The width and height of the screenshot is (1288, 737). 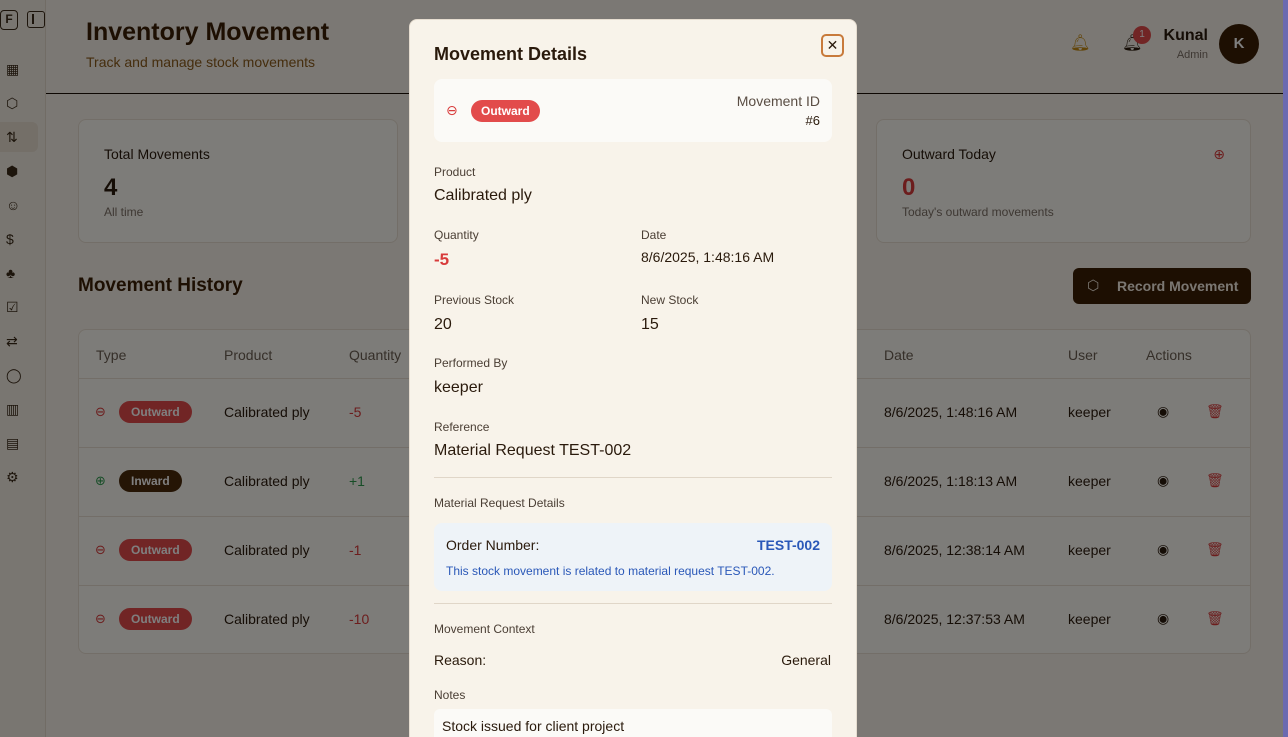 I want to click on notes-label: Notes, so click(x=450, y=695).